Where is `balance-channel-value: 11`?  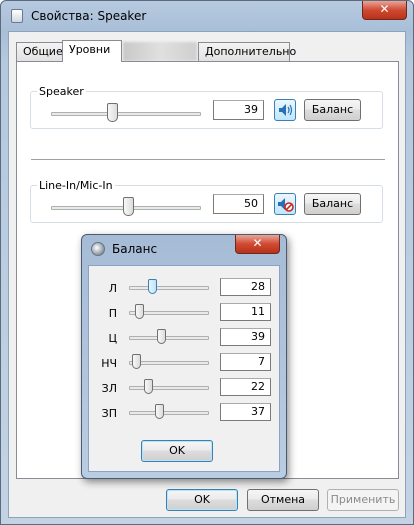
balance-channel-value: 11 is located at coordinates (245, 312).